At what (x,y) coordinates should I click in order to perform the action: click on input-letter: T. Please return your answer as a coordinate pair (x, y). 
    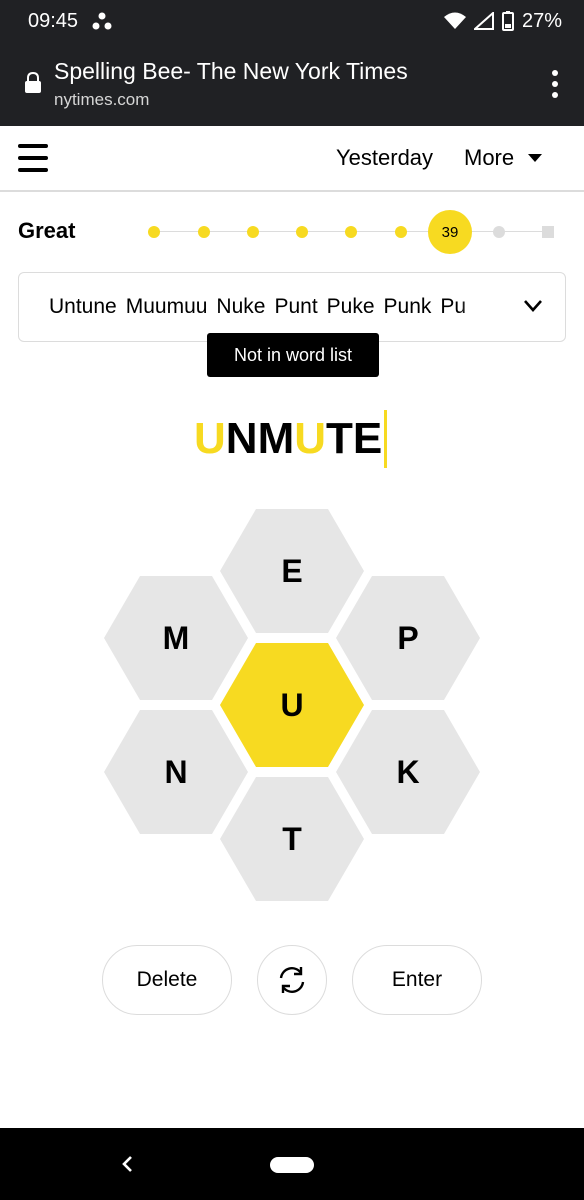
    Looking at the image, I should click on (339, 438).